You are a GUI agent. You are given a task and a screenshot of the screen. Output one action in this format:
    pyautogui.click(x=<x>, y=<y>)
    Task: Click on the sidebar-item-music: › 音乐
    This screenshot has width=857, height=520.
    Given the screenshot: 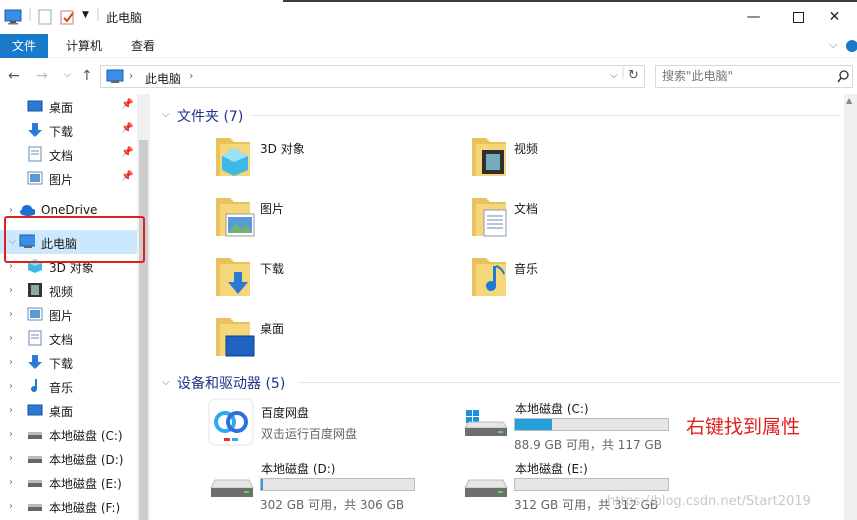 What is the action you would take?
    pyautogui.click(x=68, y=386)
    